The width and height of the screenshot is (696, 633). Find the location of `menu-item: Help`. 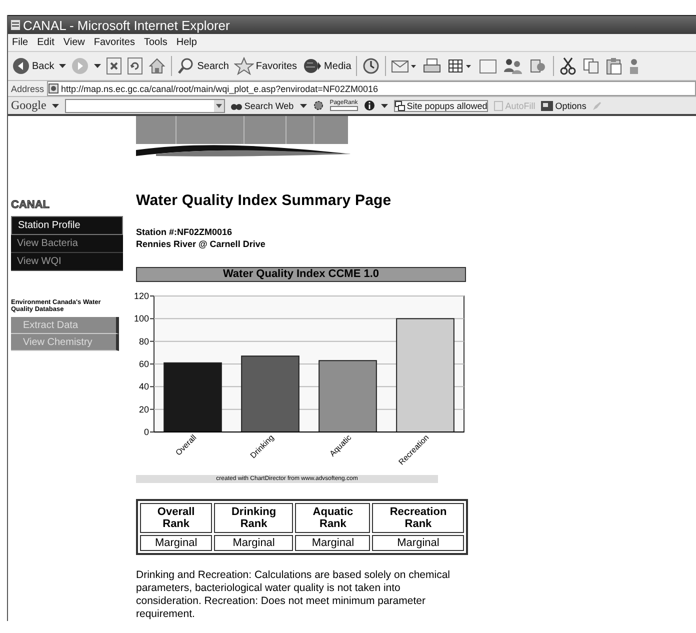

menu-item: Help is located at coordinates (186, 42).